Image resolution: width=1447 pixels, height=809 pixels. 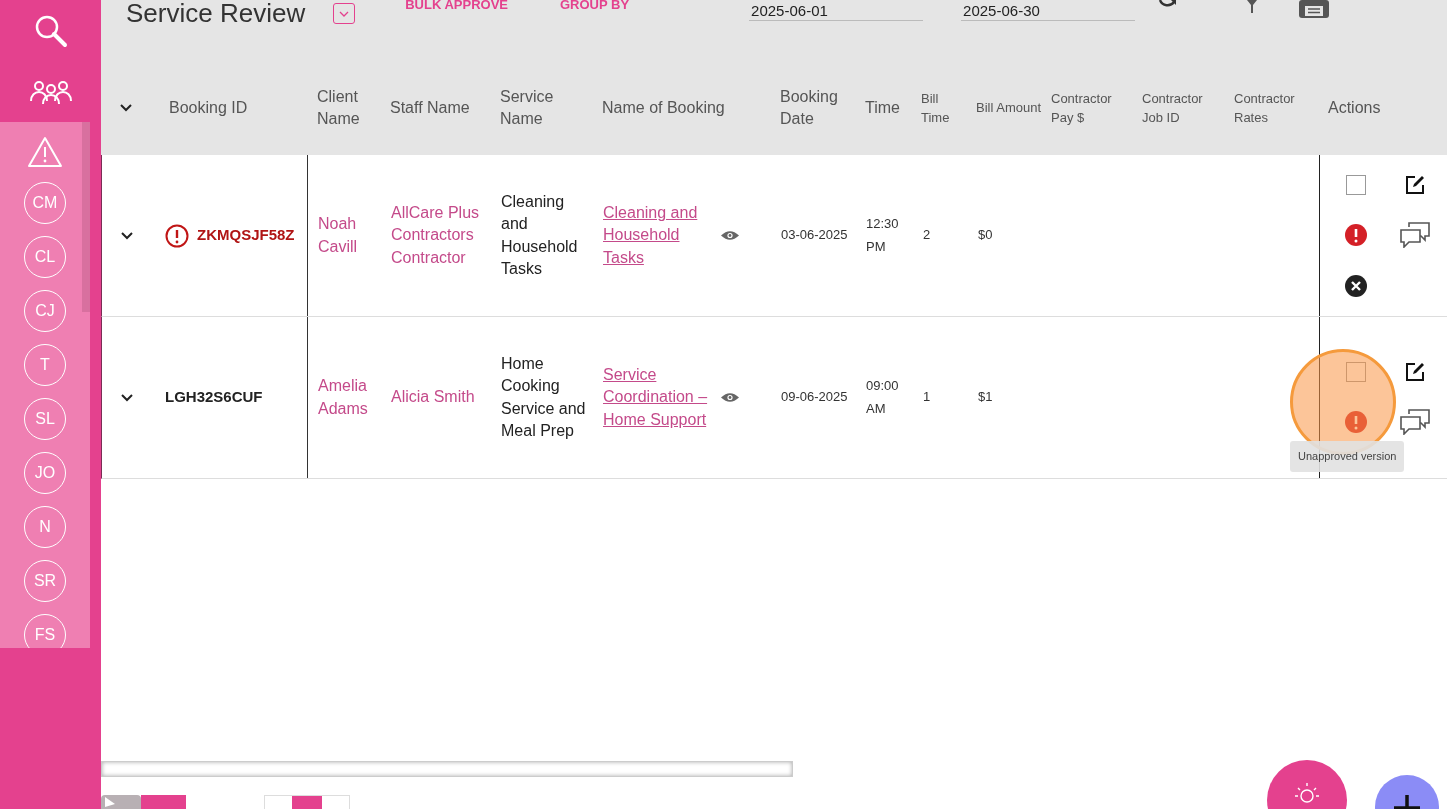 I want to click on toolbar-button: GROUP BY, so click(x=595, y=5).